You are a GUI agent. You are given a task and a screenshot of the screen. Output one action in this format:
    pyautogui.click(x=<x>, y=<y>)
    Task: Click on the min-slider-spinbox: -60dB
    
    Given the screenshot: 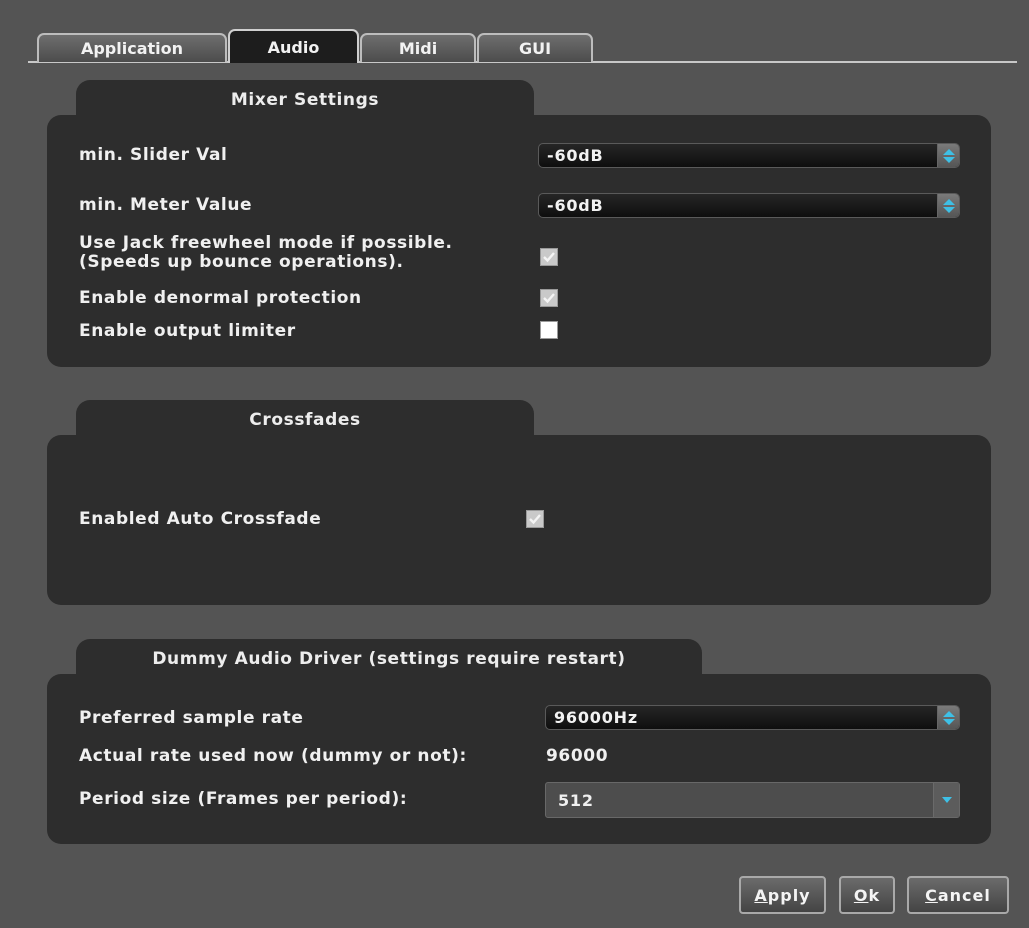 What is the action you would take?
    pyautogui.click(x=749, y=155)
    